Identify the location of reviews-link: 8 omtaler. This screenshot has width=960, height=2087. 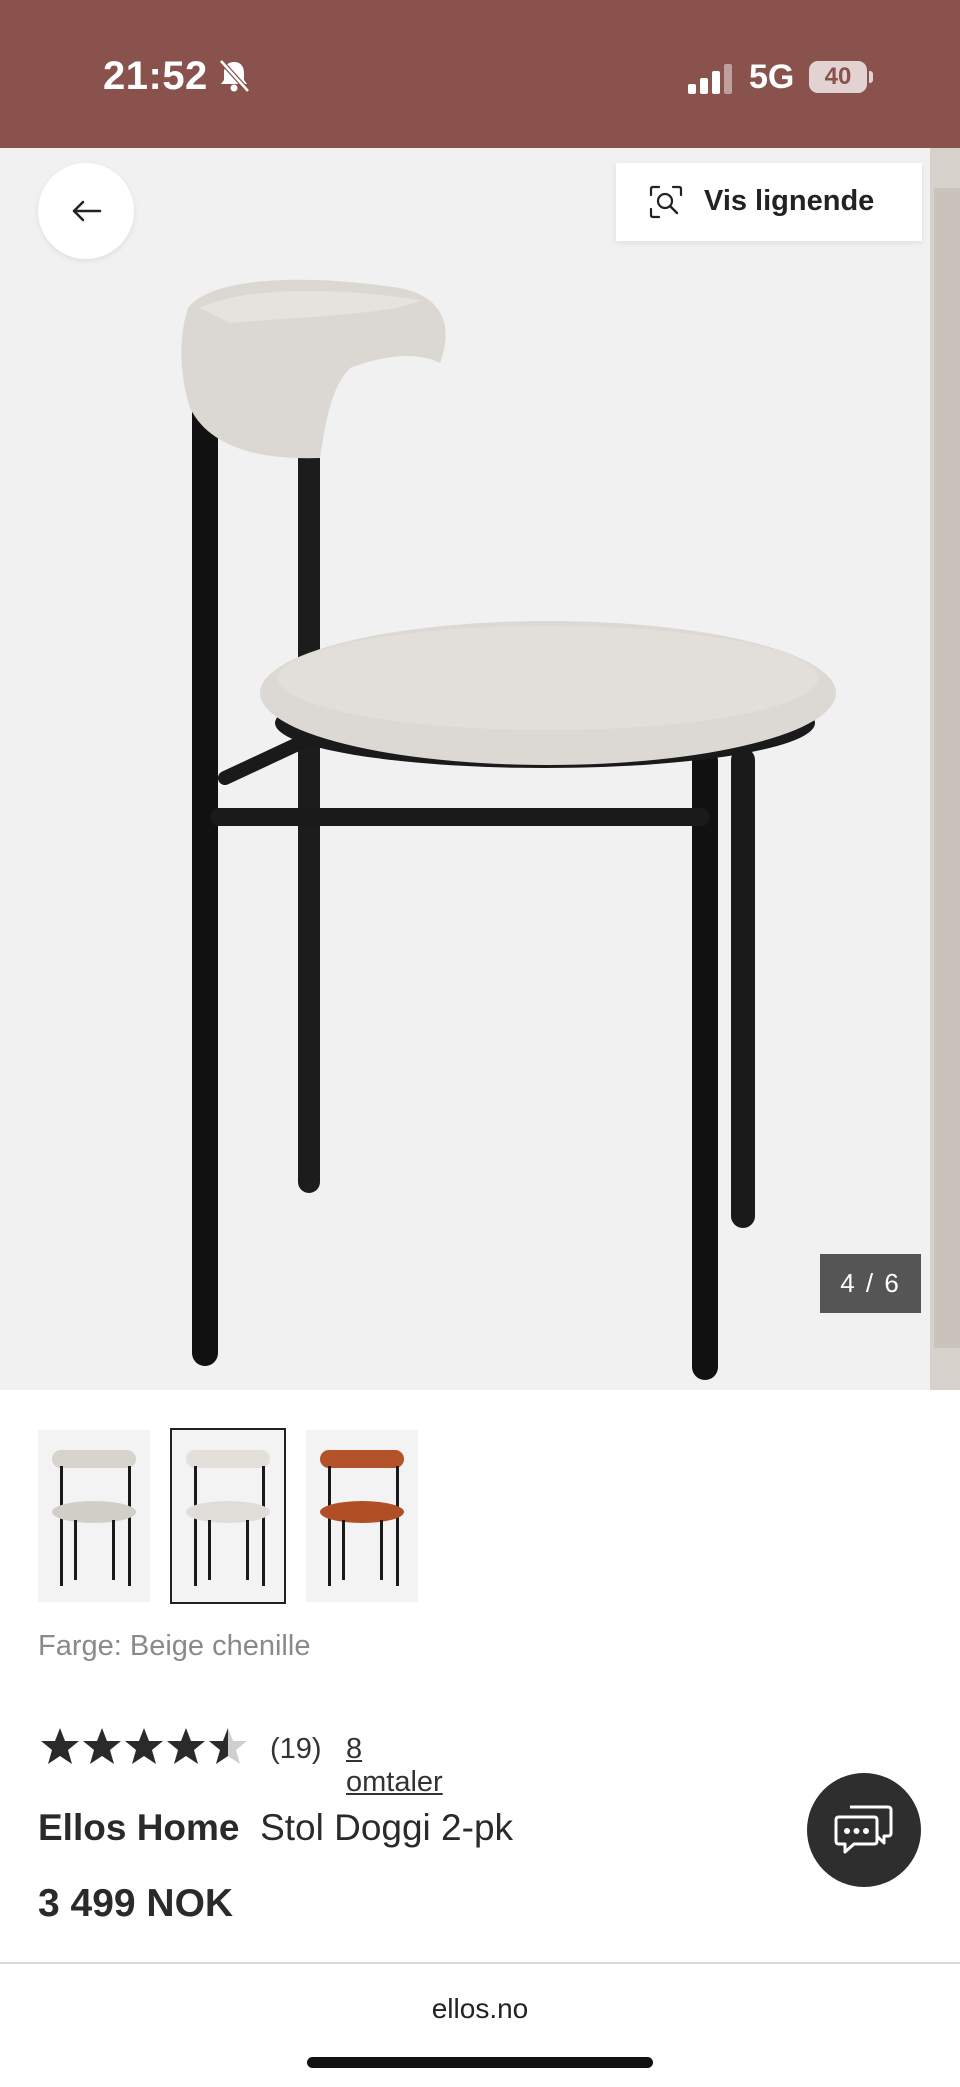
(394, 1766).